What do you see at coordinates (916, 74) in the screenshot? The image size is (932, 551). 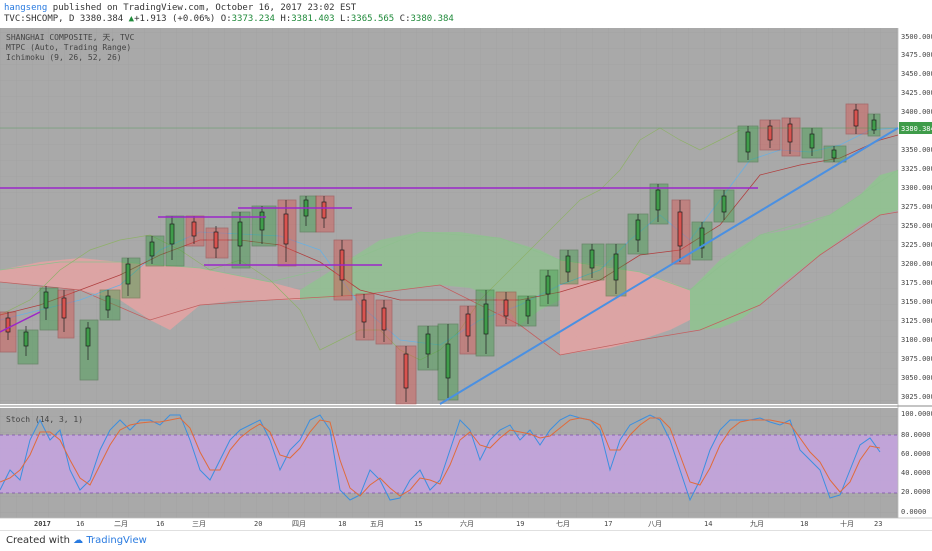 I see `svg-text: 3450.000` at bounding box center [916, 74].